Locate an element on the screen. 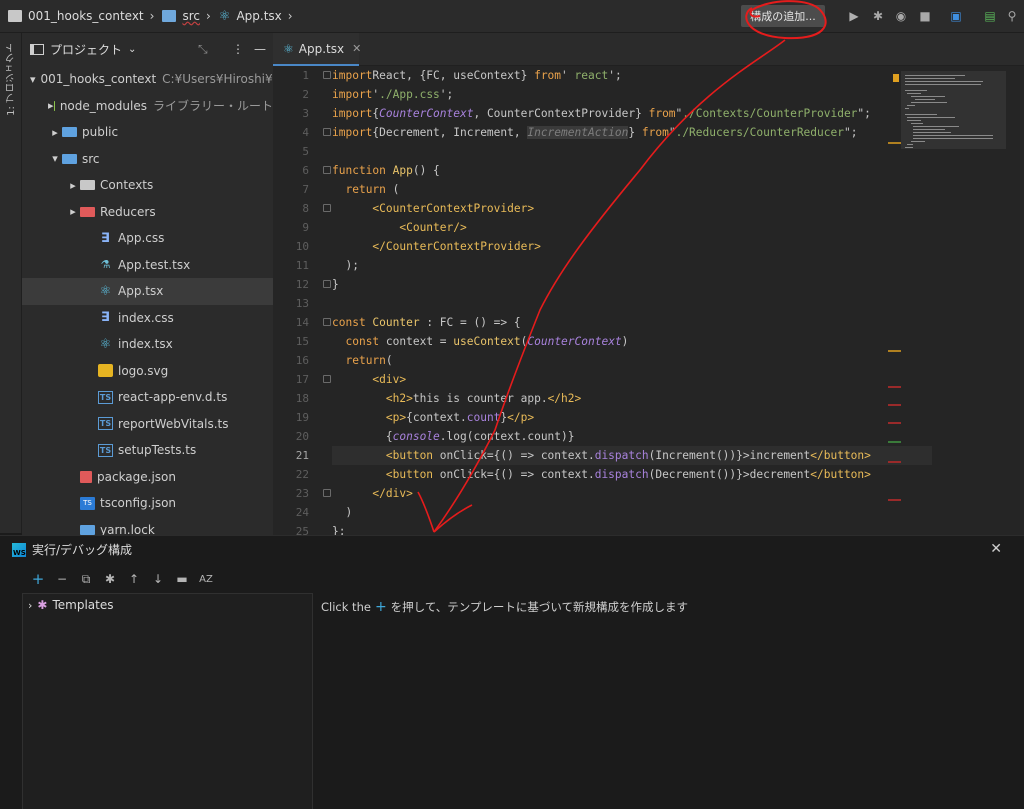 The height and width of the screenshot is (809, 1024). tree-item-public: ▸ public is located at coordinates (147, 132).